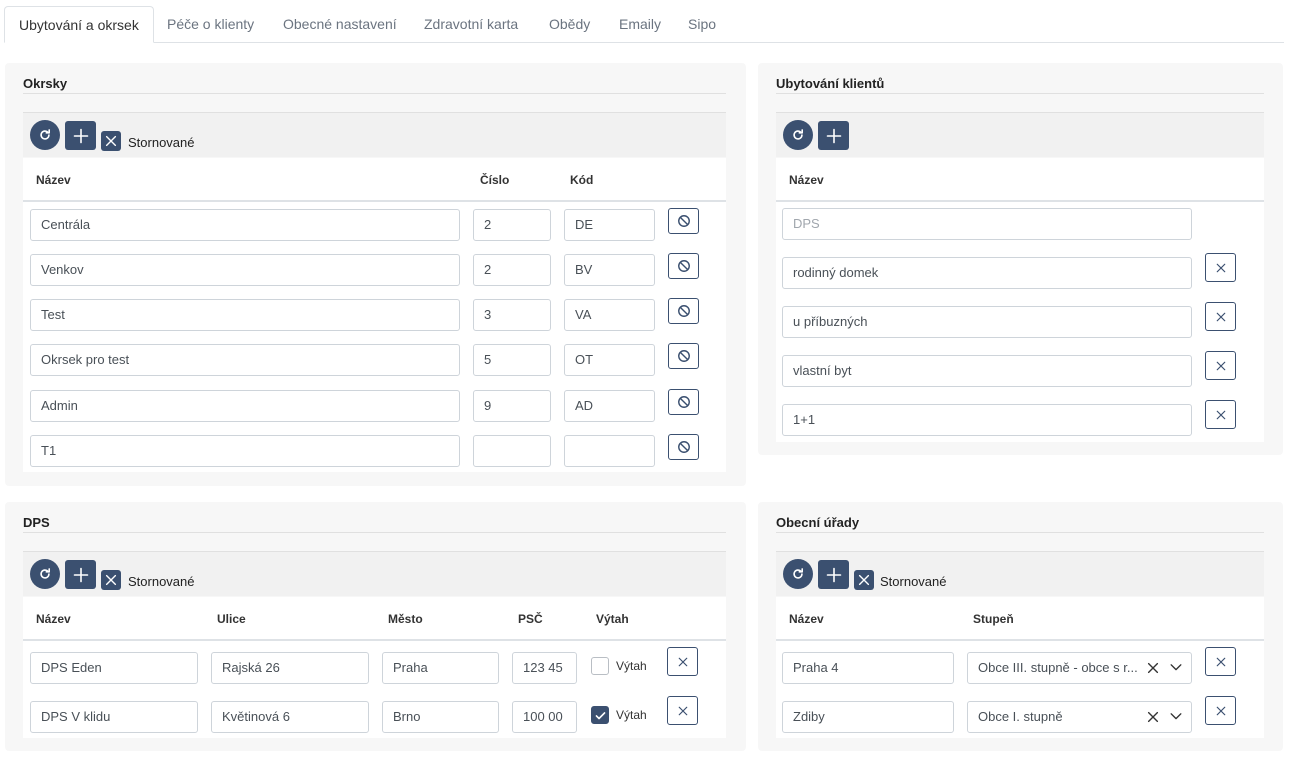 The image size is (1292, 762). I want to click on col-cislo: Číslo, so click(495, 180).